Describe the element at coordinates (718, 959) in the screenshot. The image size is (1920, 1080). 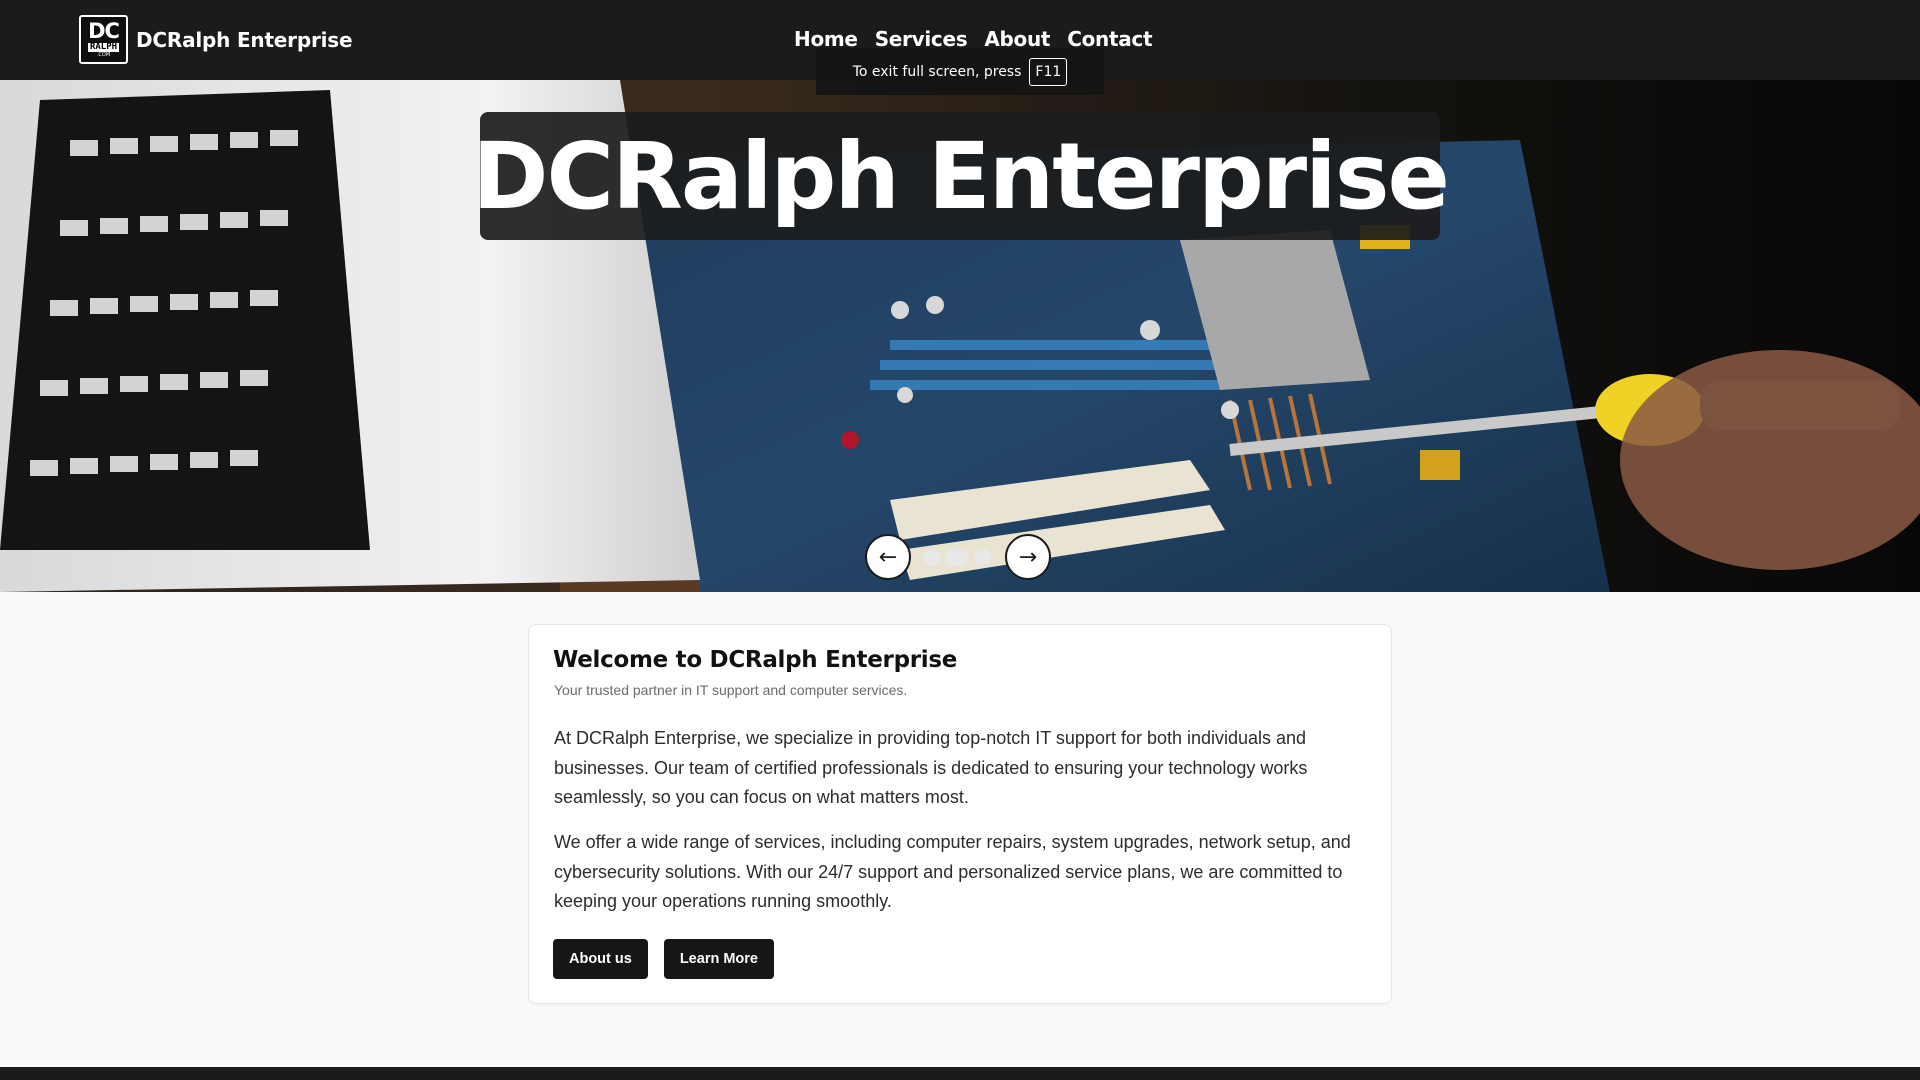
I see `learn-more-button: Learn More` at that location.